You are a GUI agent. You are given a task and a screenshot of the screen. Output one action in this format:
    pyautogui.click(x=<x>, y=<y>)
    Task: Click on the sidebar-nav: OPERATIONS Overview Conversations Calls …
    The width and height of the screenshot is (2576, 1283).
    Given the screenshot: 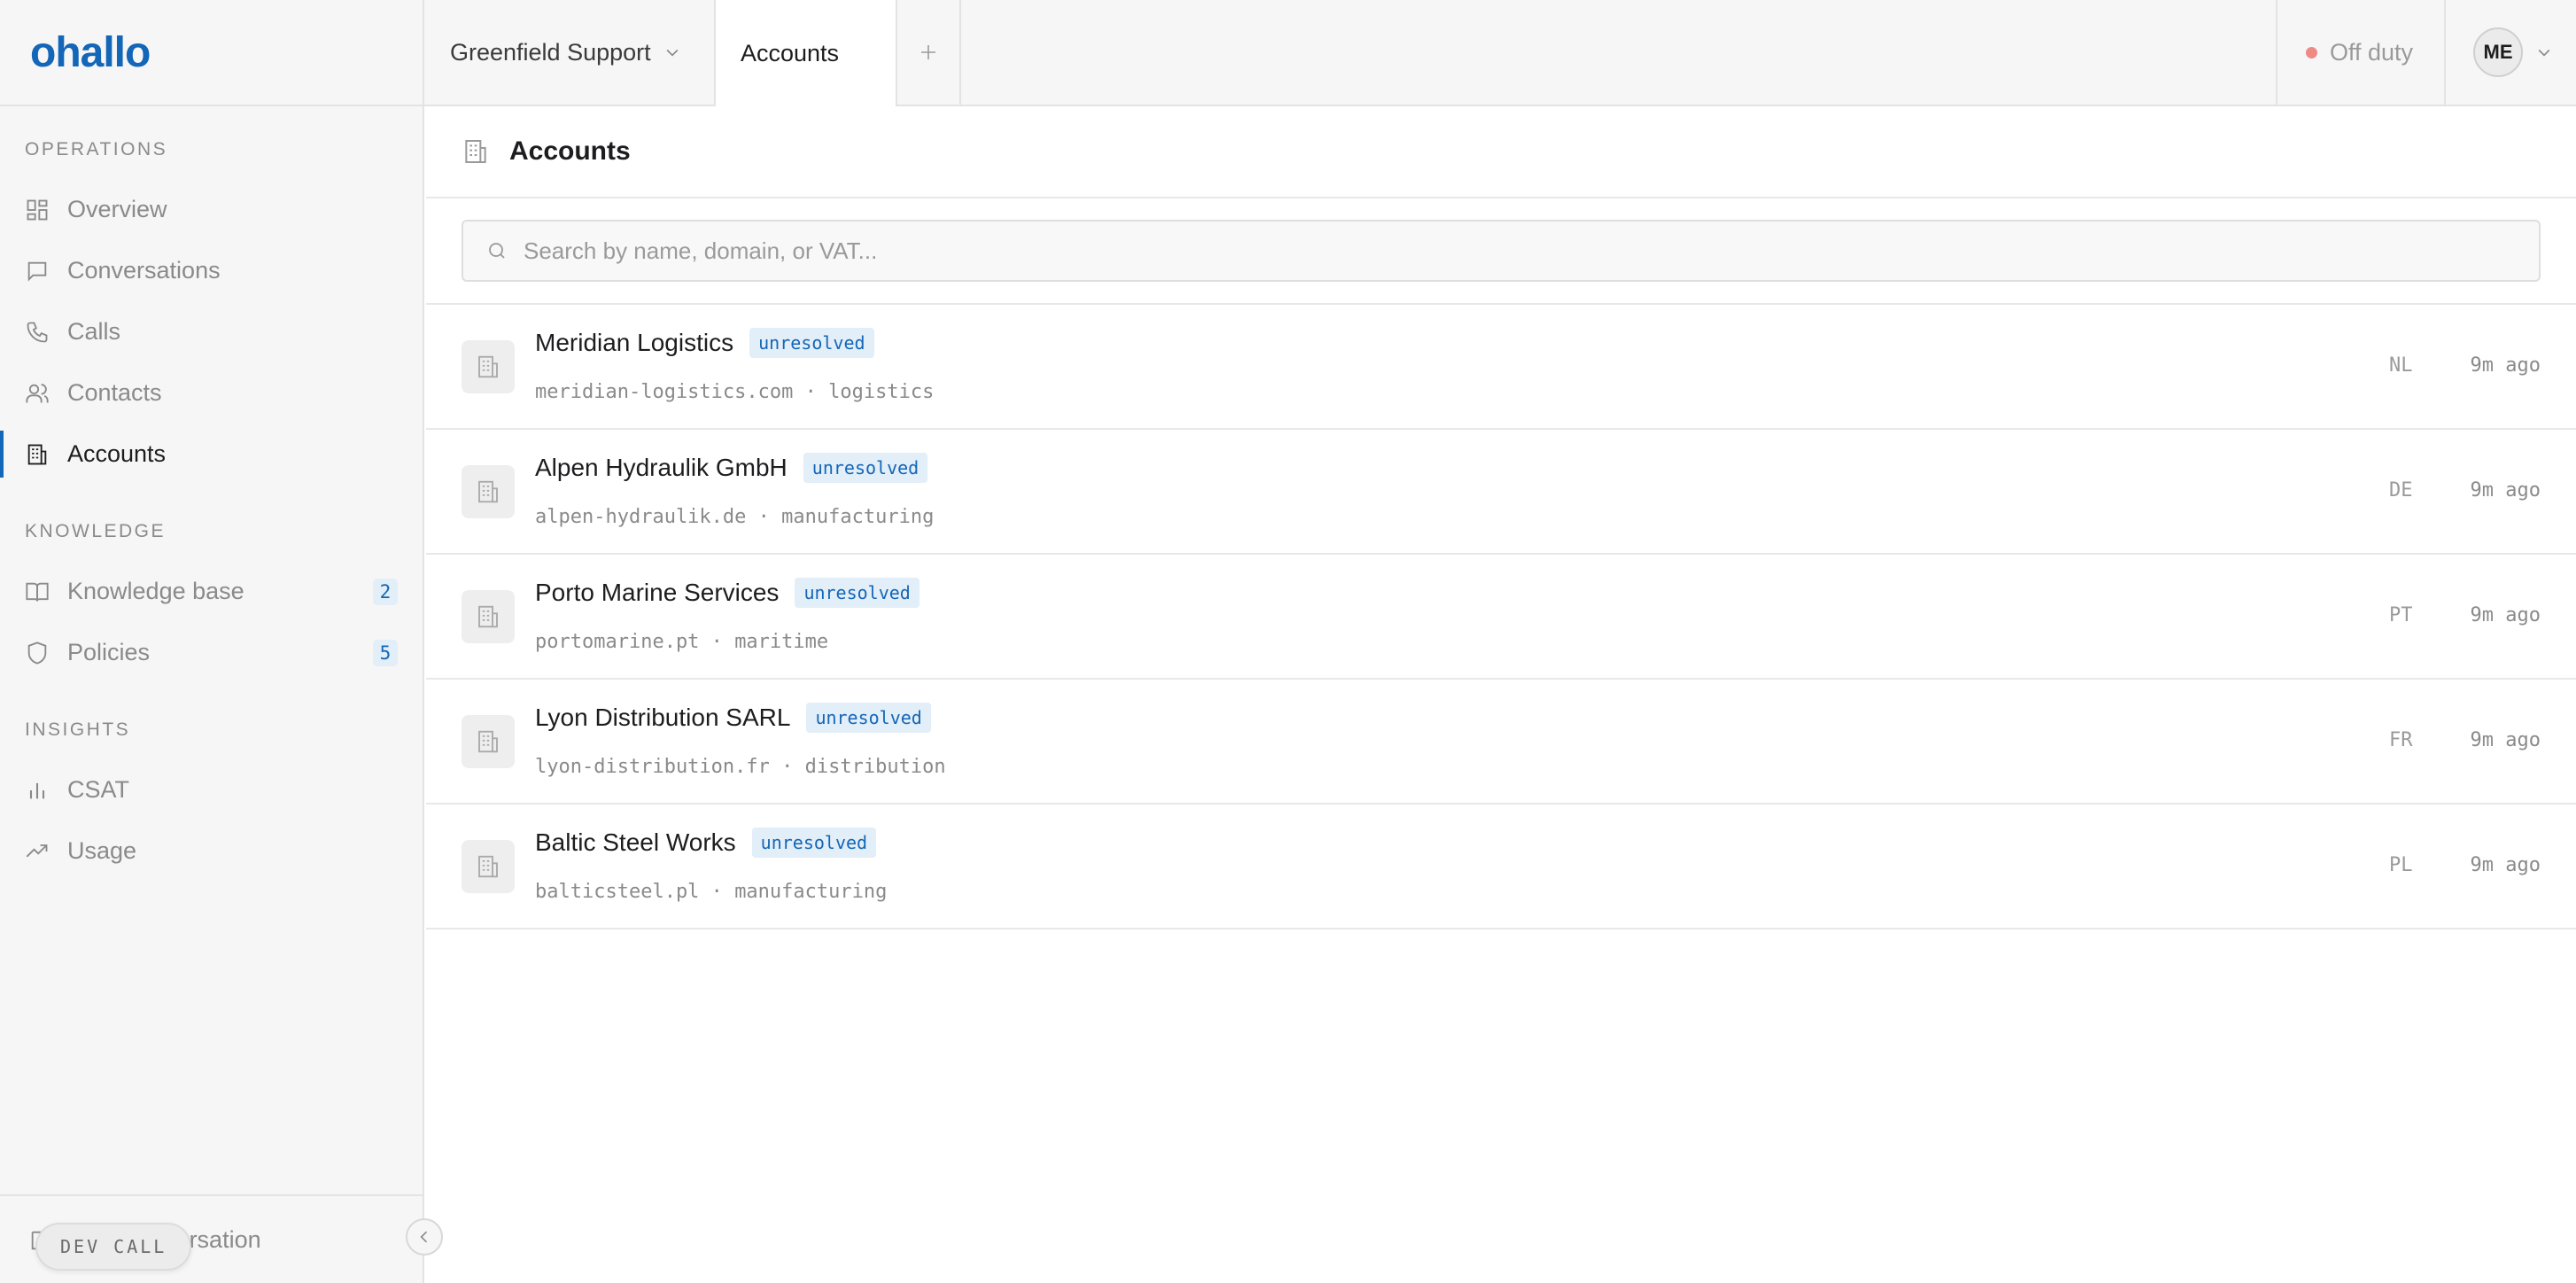 What is the action you would take?
    pyautogui.click(x=211, y=494)
    